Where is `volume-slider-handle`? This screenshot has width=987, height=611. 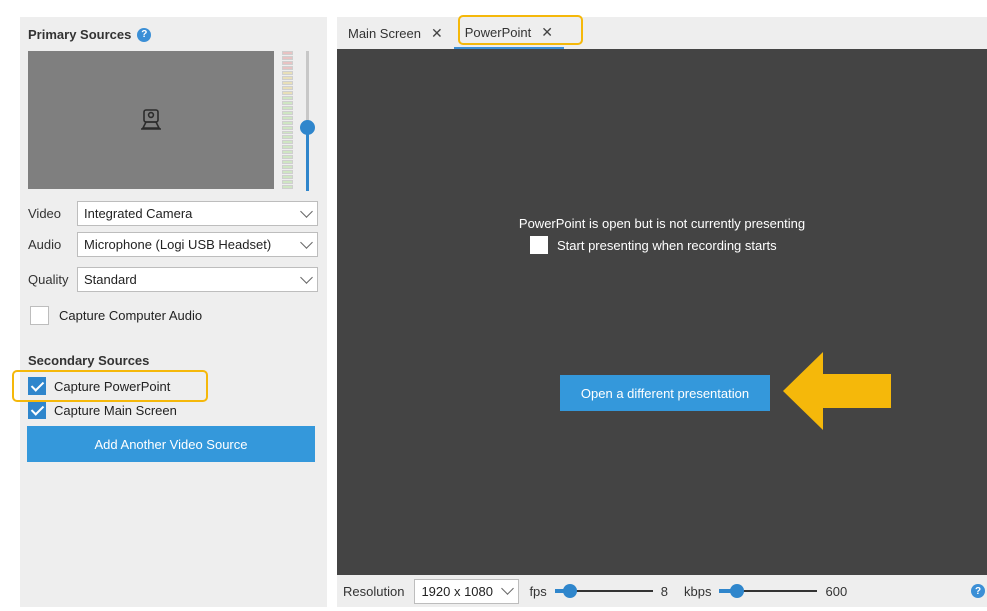
volume-slider-handle is located at coordinates (307, 127).